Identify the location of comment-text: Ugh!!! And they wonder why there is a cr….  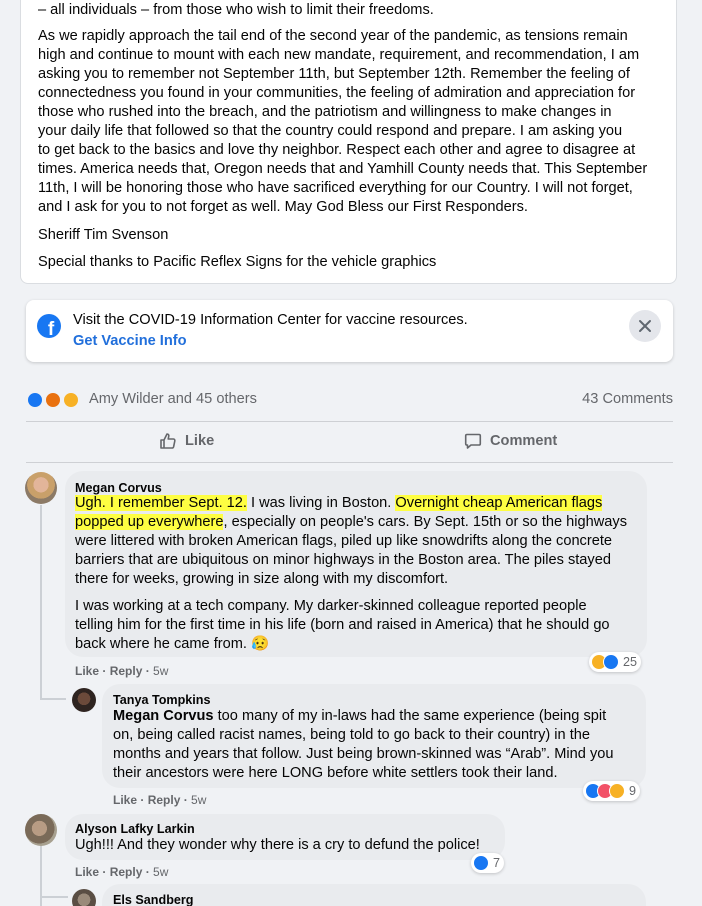
(277, 845).